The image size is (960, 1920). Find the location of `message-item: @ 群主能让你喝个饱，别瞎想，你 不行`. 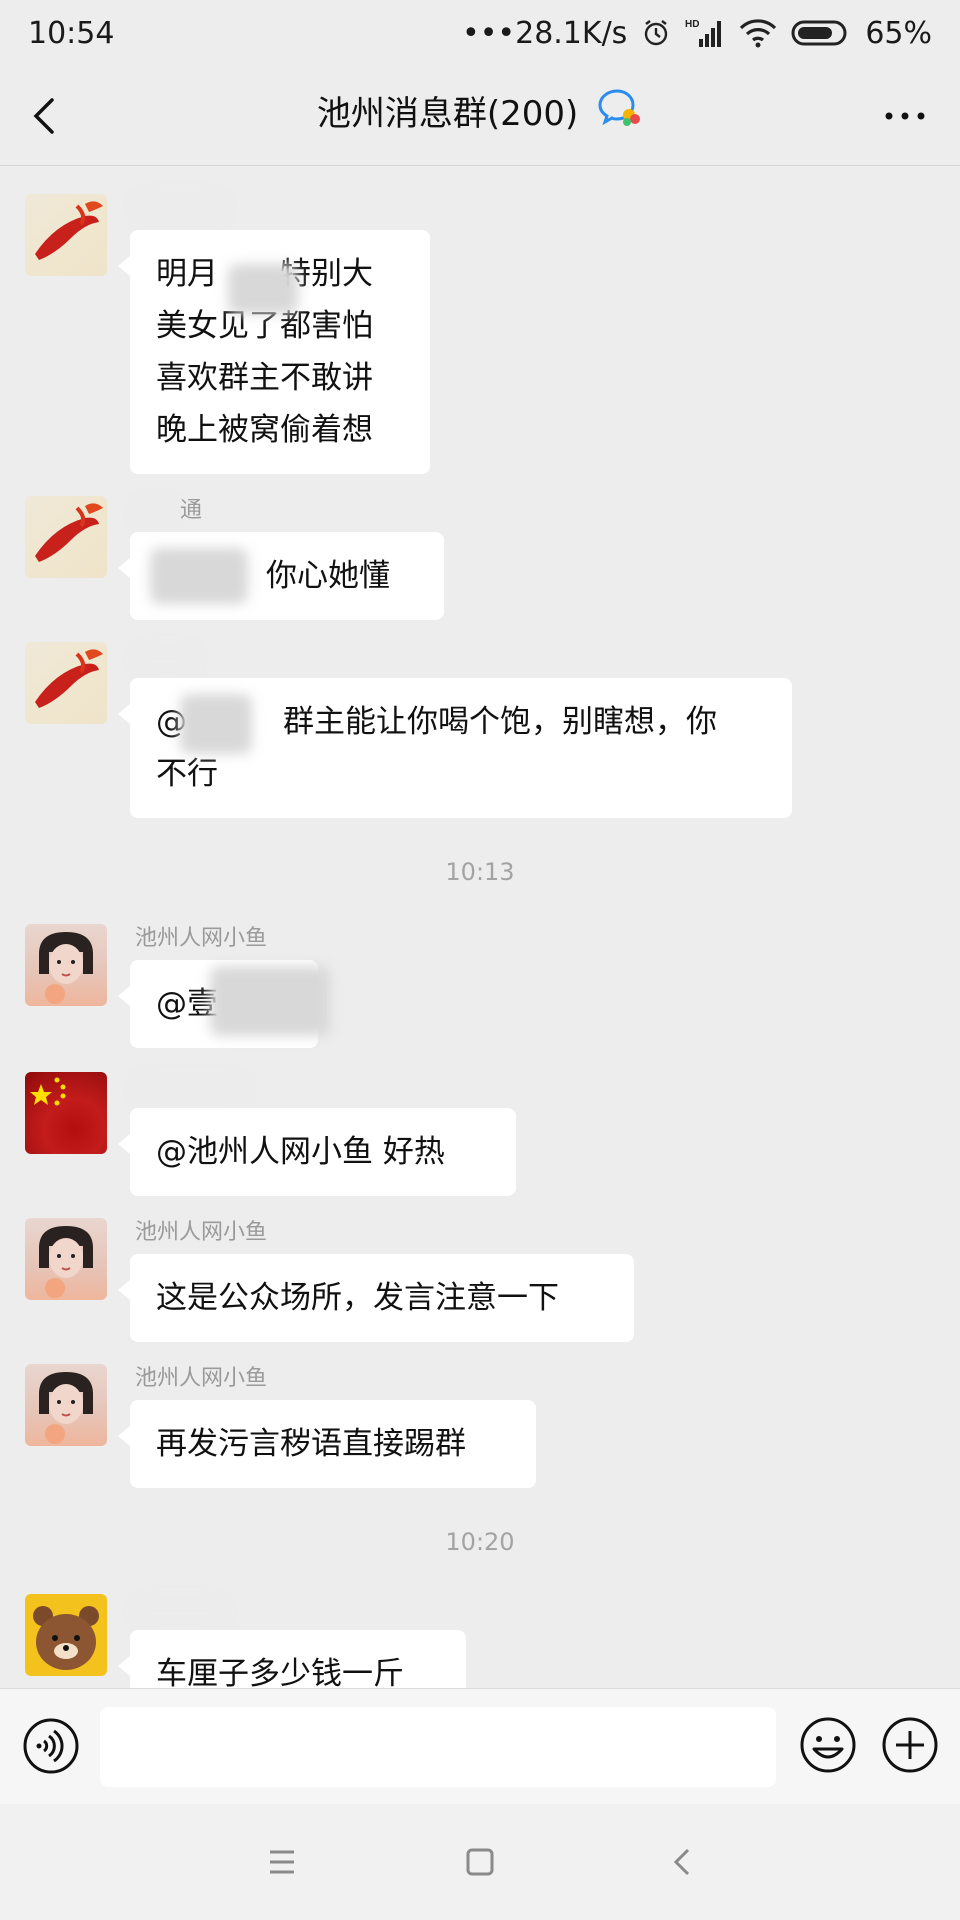

message-item: @ 群主能让你喝个饱，别瞎想，你 不行 is located at coordinates (480, 732).